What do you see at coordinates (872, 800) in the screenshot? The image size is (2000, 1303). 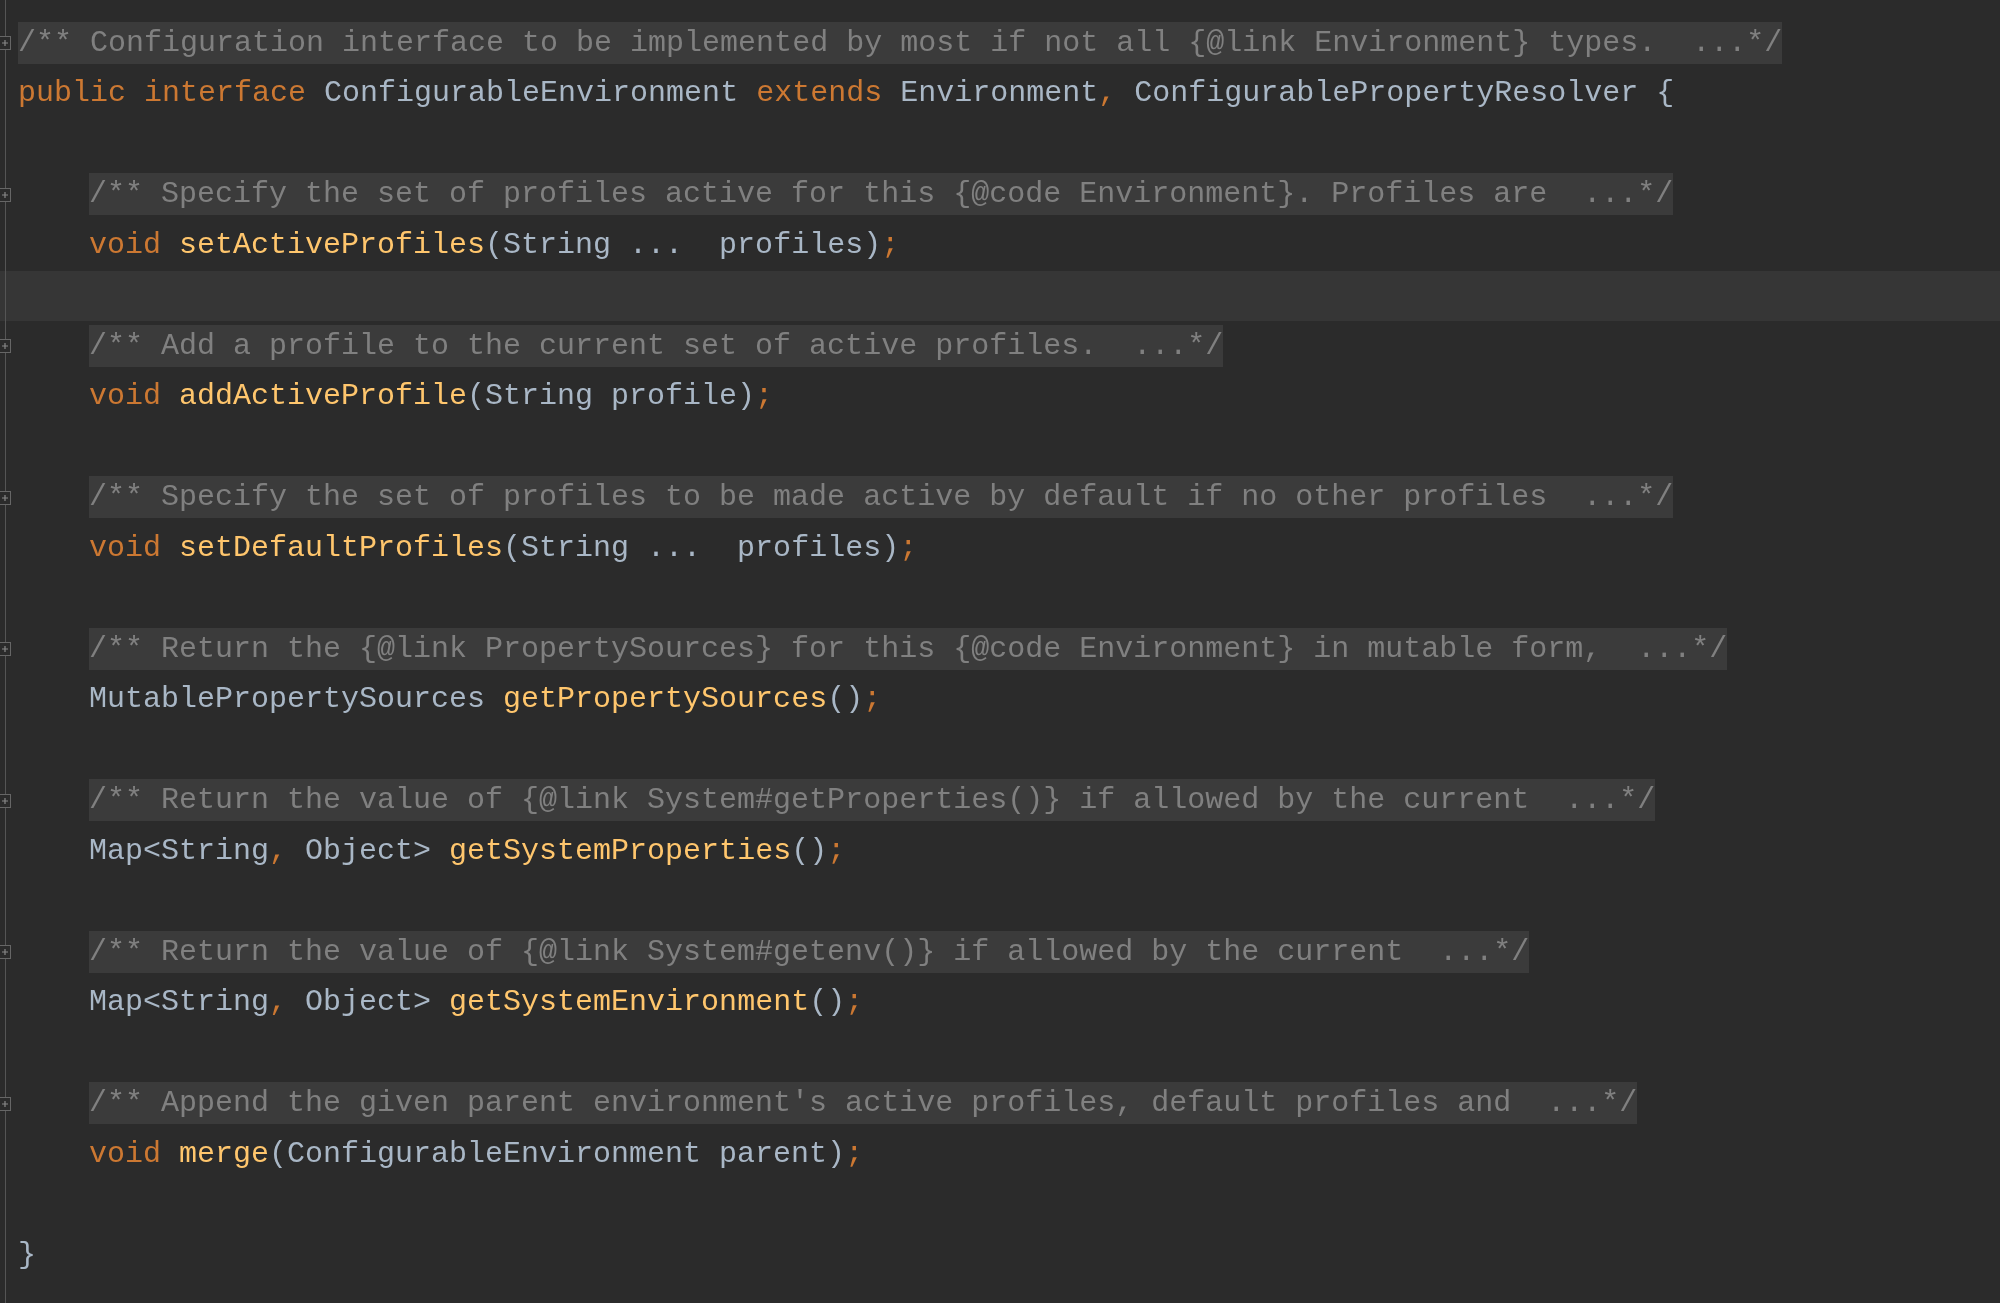 I see `folded-doc-comment: /** Return the value of {@link System#getProperties()} if allowed by the current ...*/` at bounding box center [872, 800].